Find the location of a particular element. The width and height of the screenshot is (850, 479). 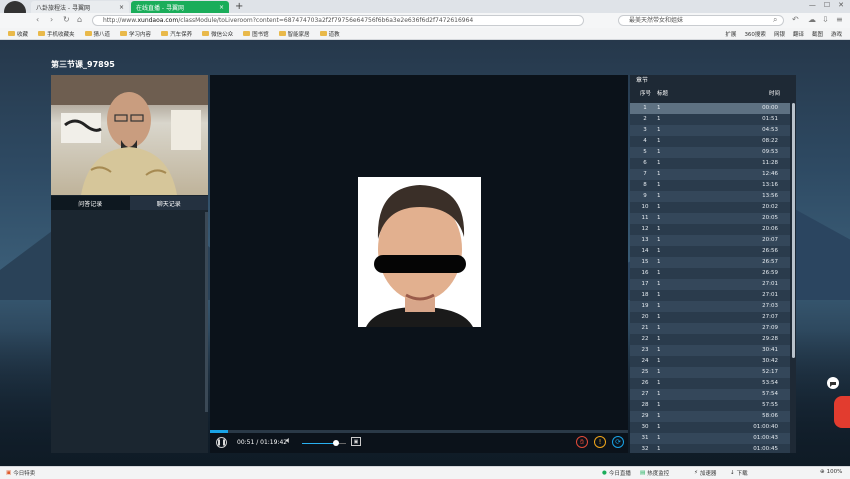

scrollbar is located at coordinates (206, 312).